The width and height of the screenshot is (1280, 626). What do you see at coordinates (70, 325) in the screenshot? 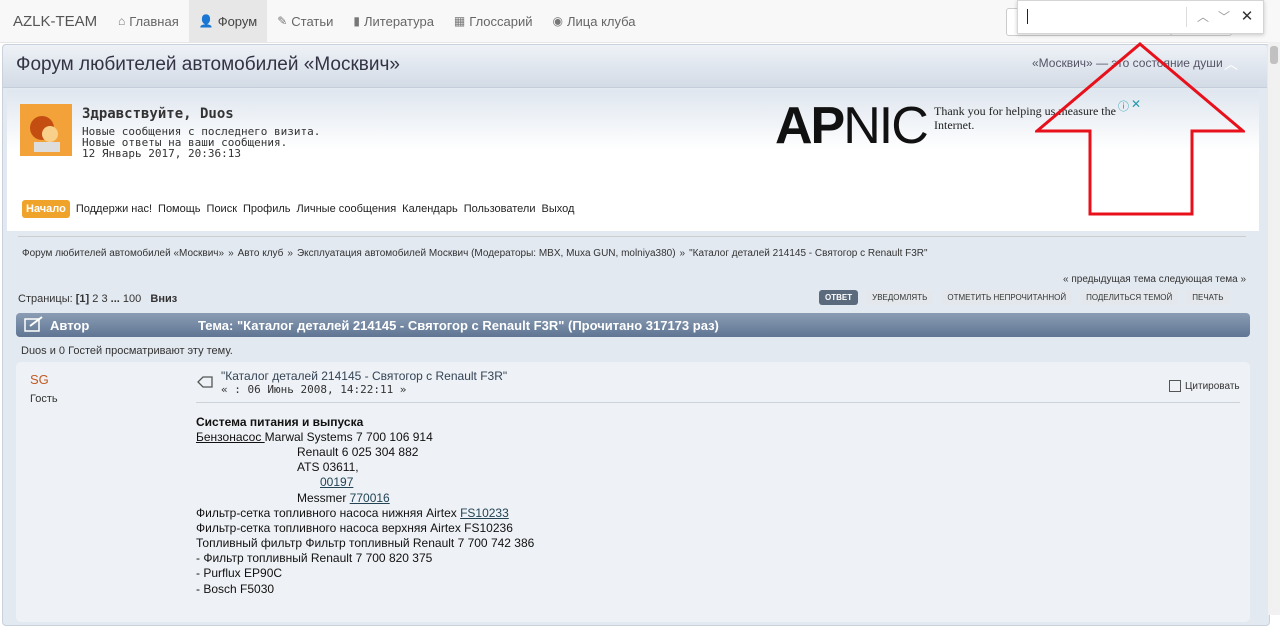
I see `author-column-label: Автор` at bounding box center [70, 325].